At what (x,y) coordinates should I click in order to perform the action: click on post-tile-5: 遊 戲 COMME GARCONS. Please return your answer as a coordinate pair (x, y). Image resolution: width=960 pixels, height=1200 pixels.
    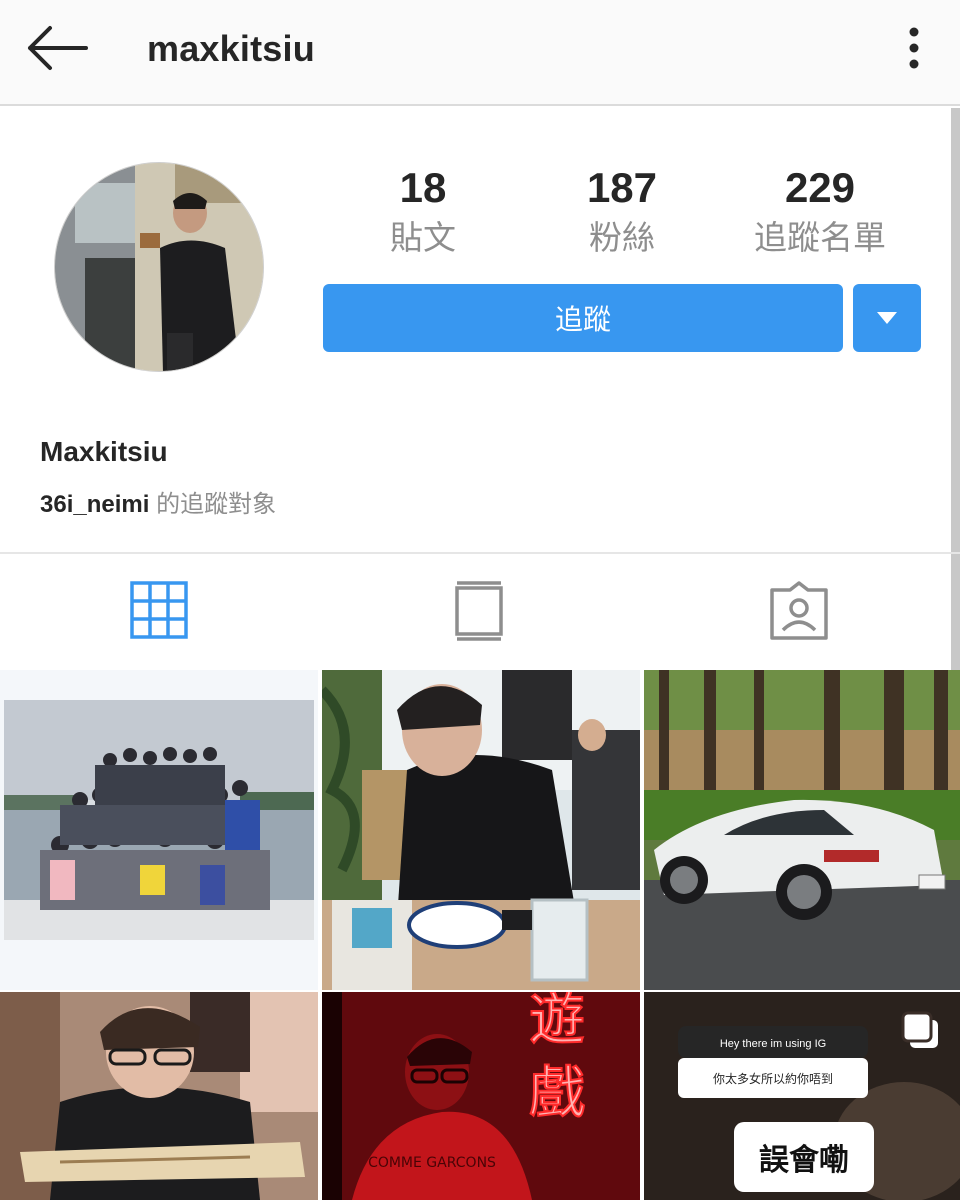
    Looking at the image, I should click on (481, 1096).